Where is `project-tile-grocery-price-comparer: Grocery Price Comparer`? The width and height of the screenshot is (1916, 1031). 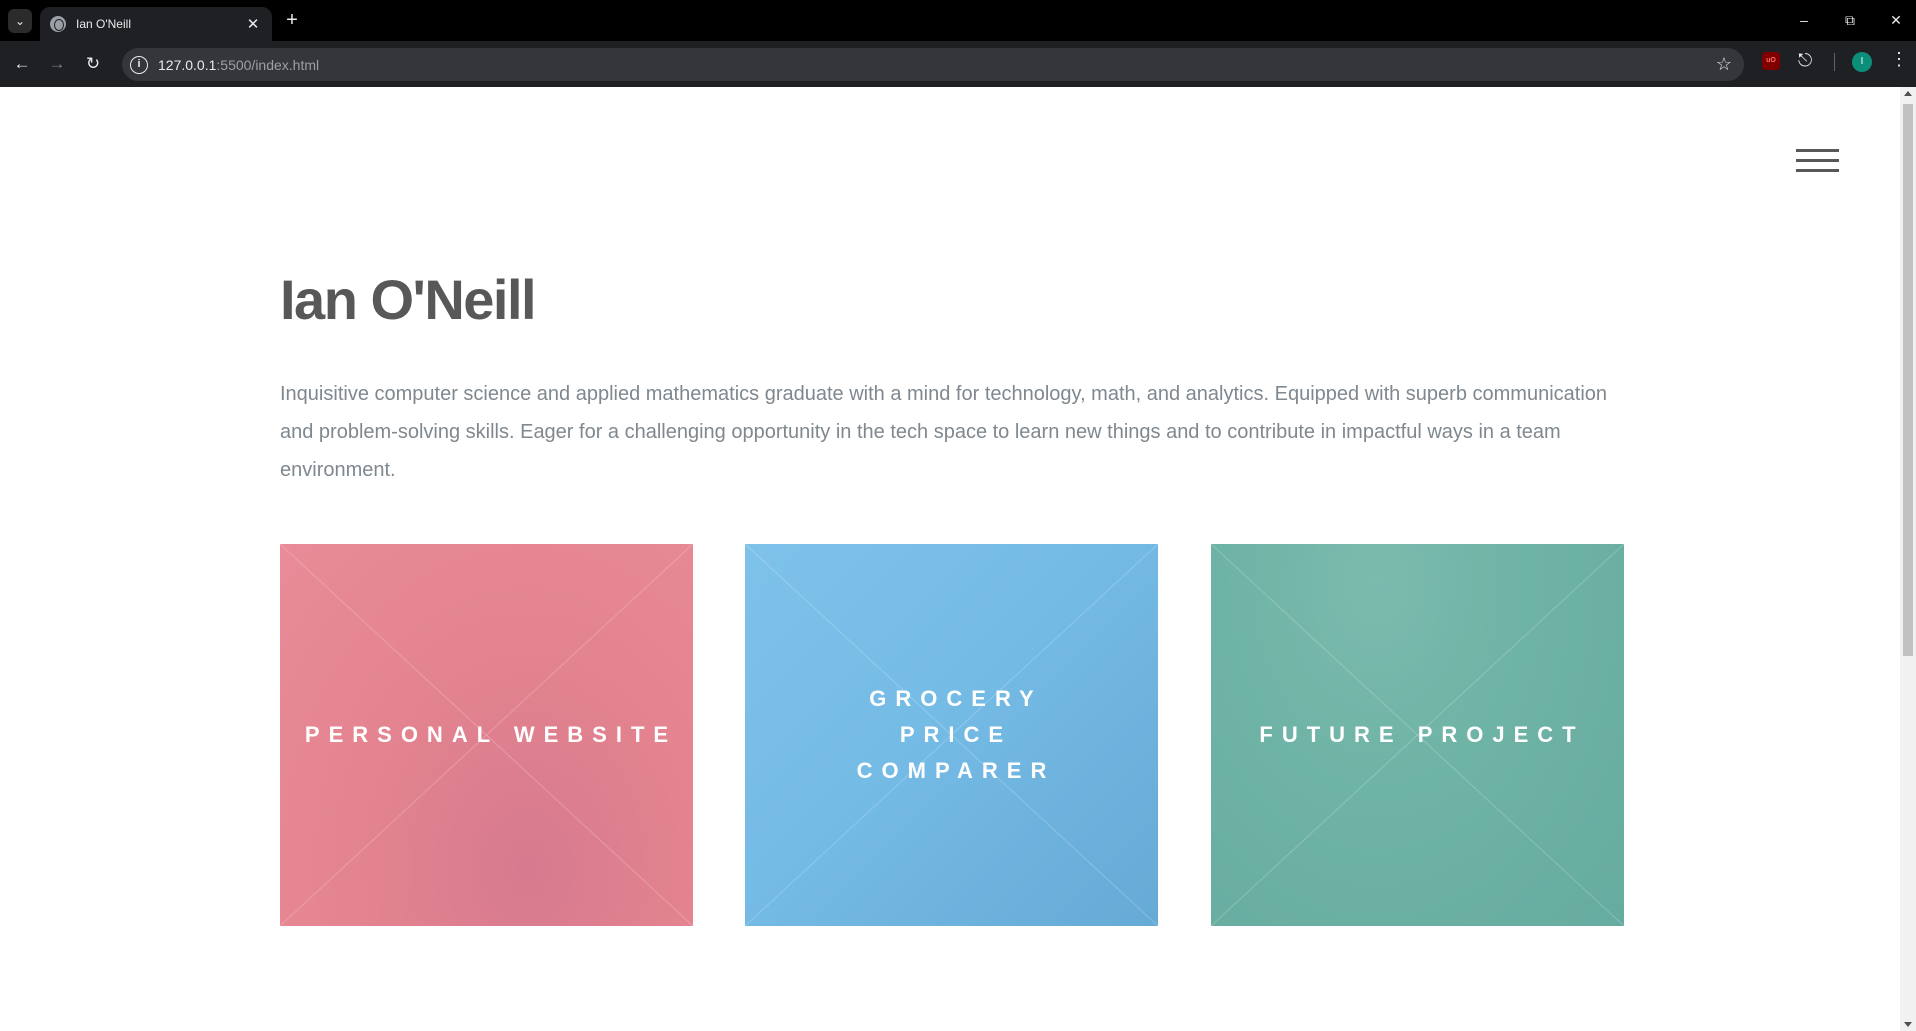
project-tile-grocery-price-comparer: Grocery Price Comparer is located at coordinates (951, 735).